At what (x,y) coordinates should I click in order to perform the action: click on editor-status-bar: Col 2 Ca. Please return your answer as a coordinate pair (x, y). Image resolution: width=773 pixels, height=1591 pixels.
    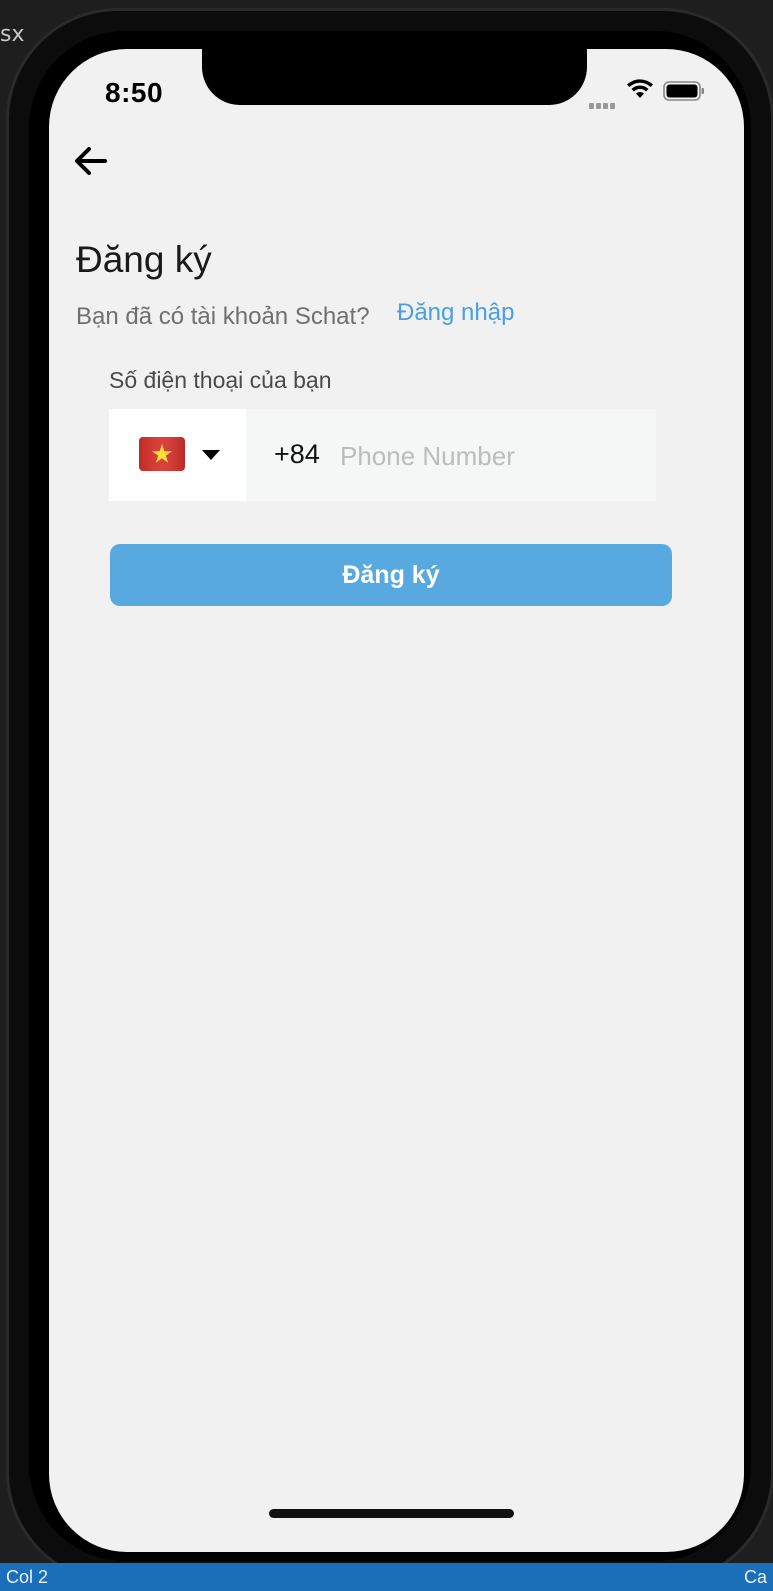
    Looking at the image, I should click on (386, 1577).